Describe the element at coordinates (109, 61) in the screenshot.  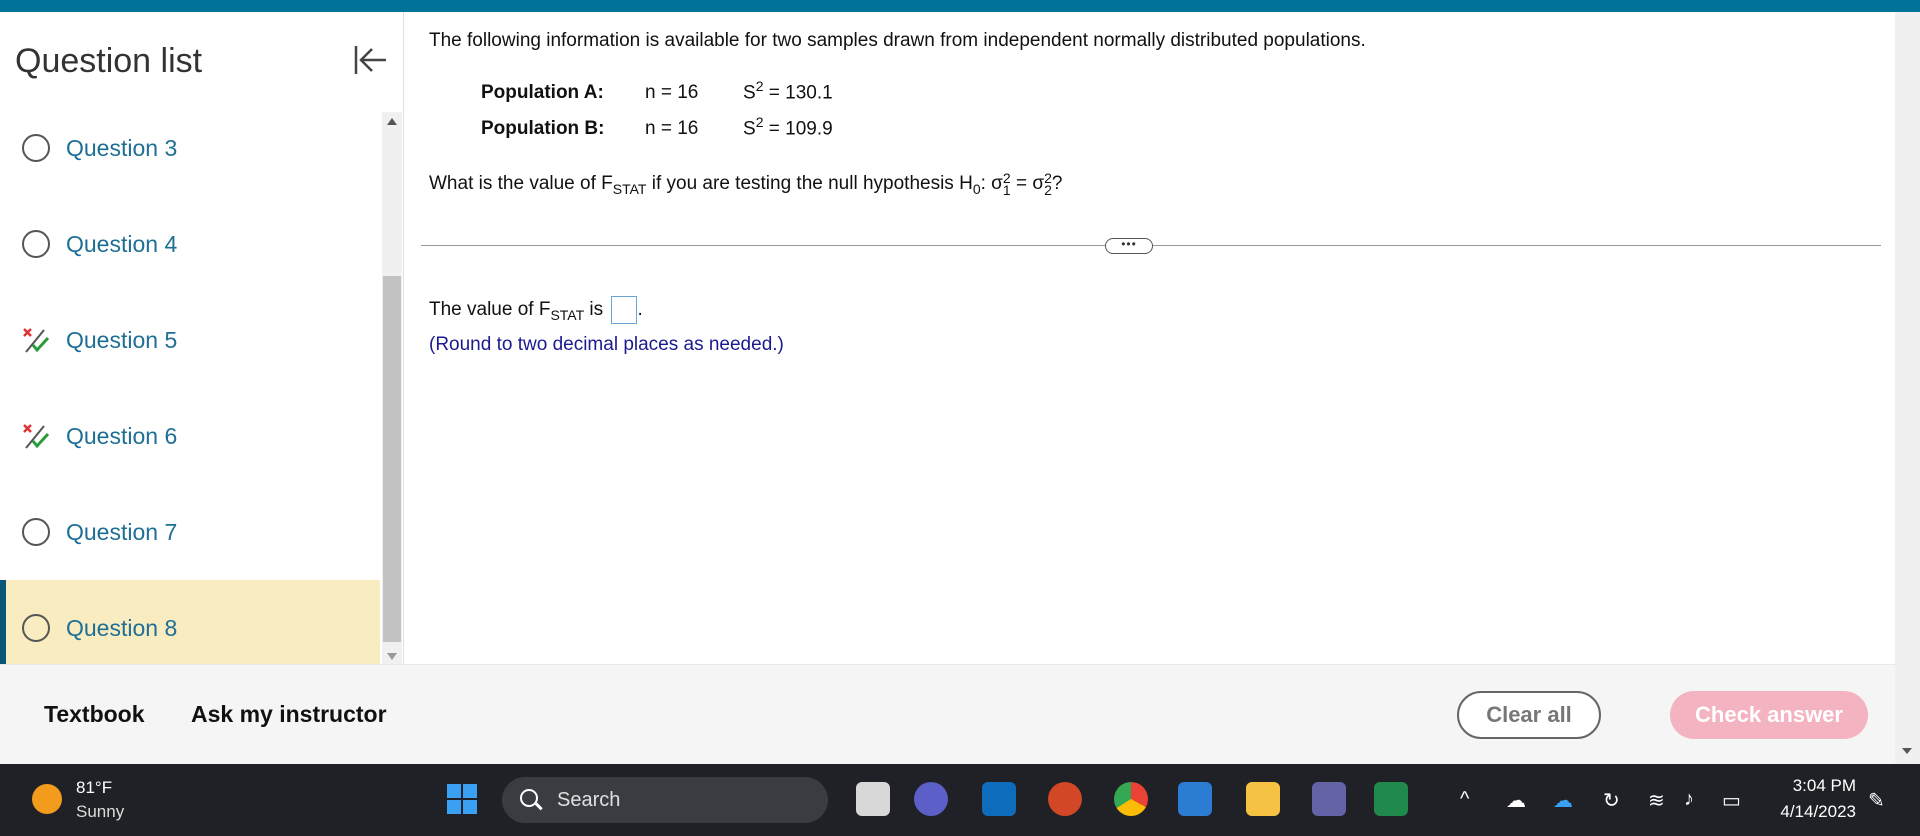
I see `sidebar-title: Question list` at that location.